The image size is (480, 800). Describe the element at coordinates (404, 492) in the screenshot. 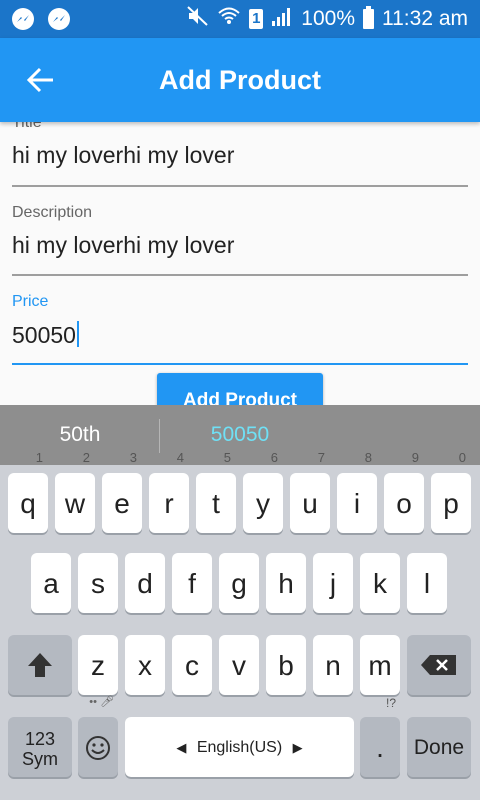

I see `key-o: 9o` at that location.